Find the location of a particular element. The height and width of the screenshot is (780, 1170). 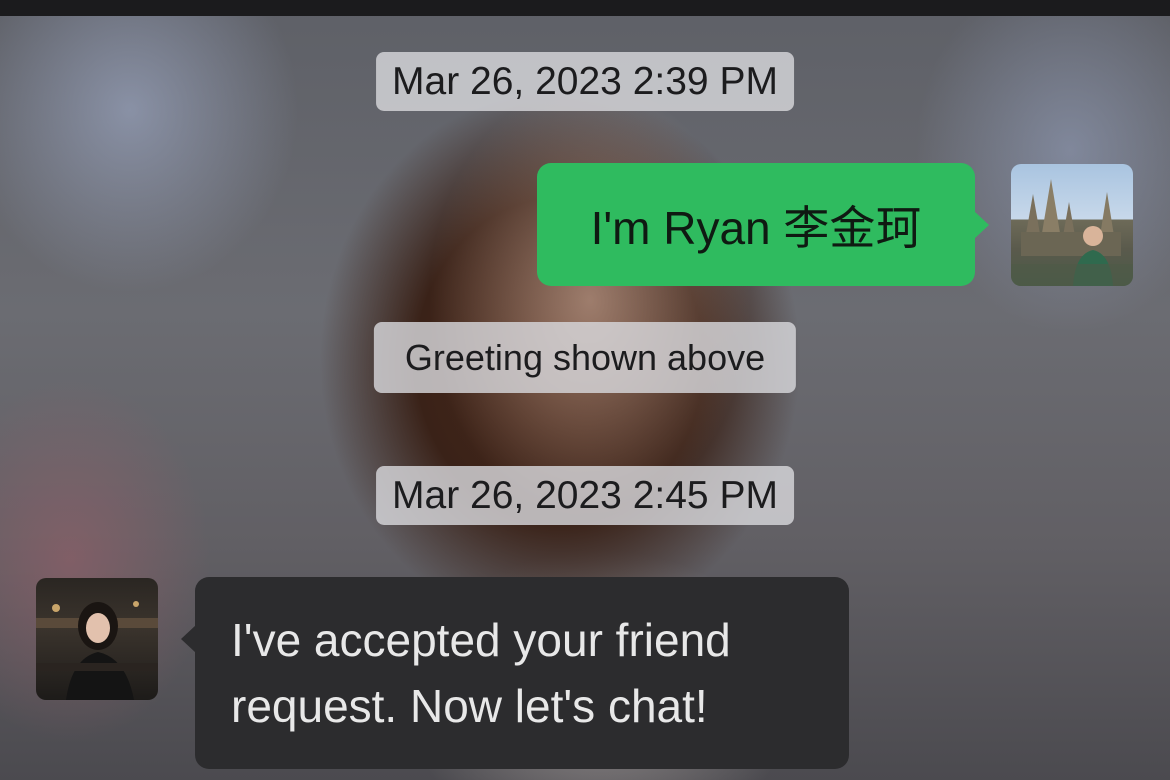

outgoing-message-bubble: I'm Ryan 李金珂 is located at coordinates (763, 224).